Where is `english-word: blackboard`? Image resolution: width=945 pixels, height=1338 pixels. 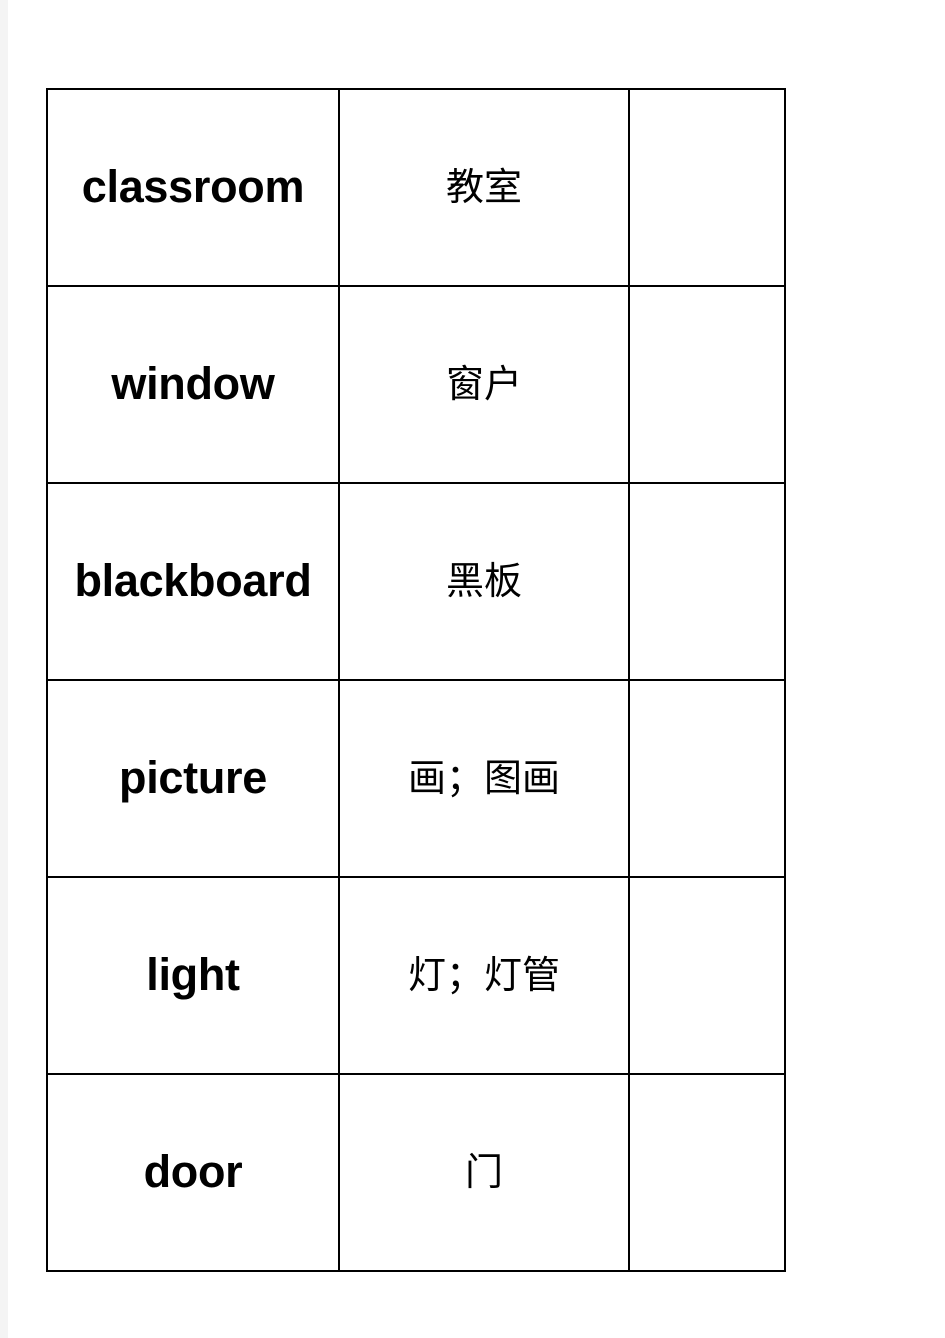 english-word: blackboard is located at coordinates (193, 581).